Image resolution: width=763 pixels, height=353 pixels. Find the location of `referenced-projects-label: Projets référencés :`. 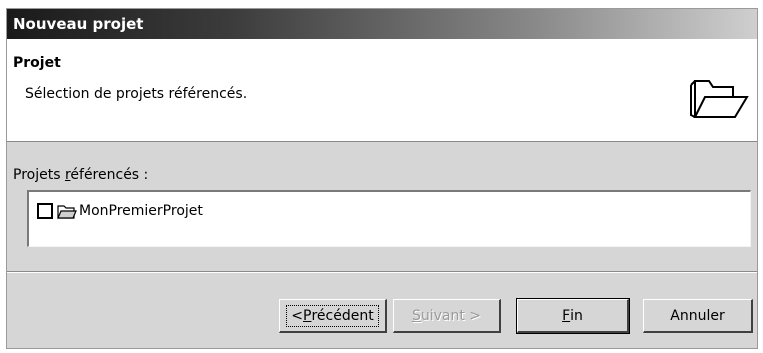

referenced-projects-label: Projets référencés : is located at coordinates (81, 175).